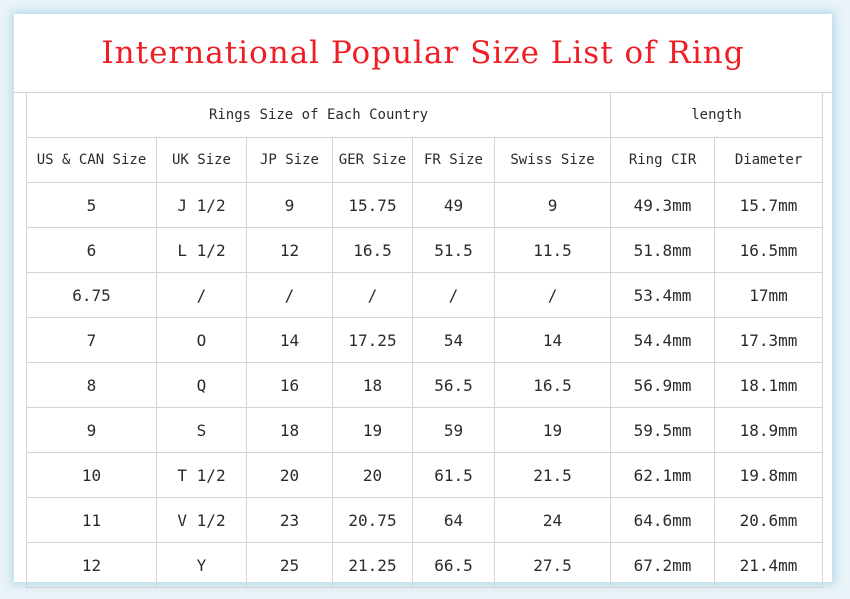 This screenshot has width=850, height=599. What do you see at coordinates (663, 430) in the screenshot?
I see `table-cell: 59.5mm` at bounding box center [663, 430].